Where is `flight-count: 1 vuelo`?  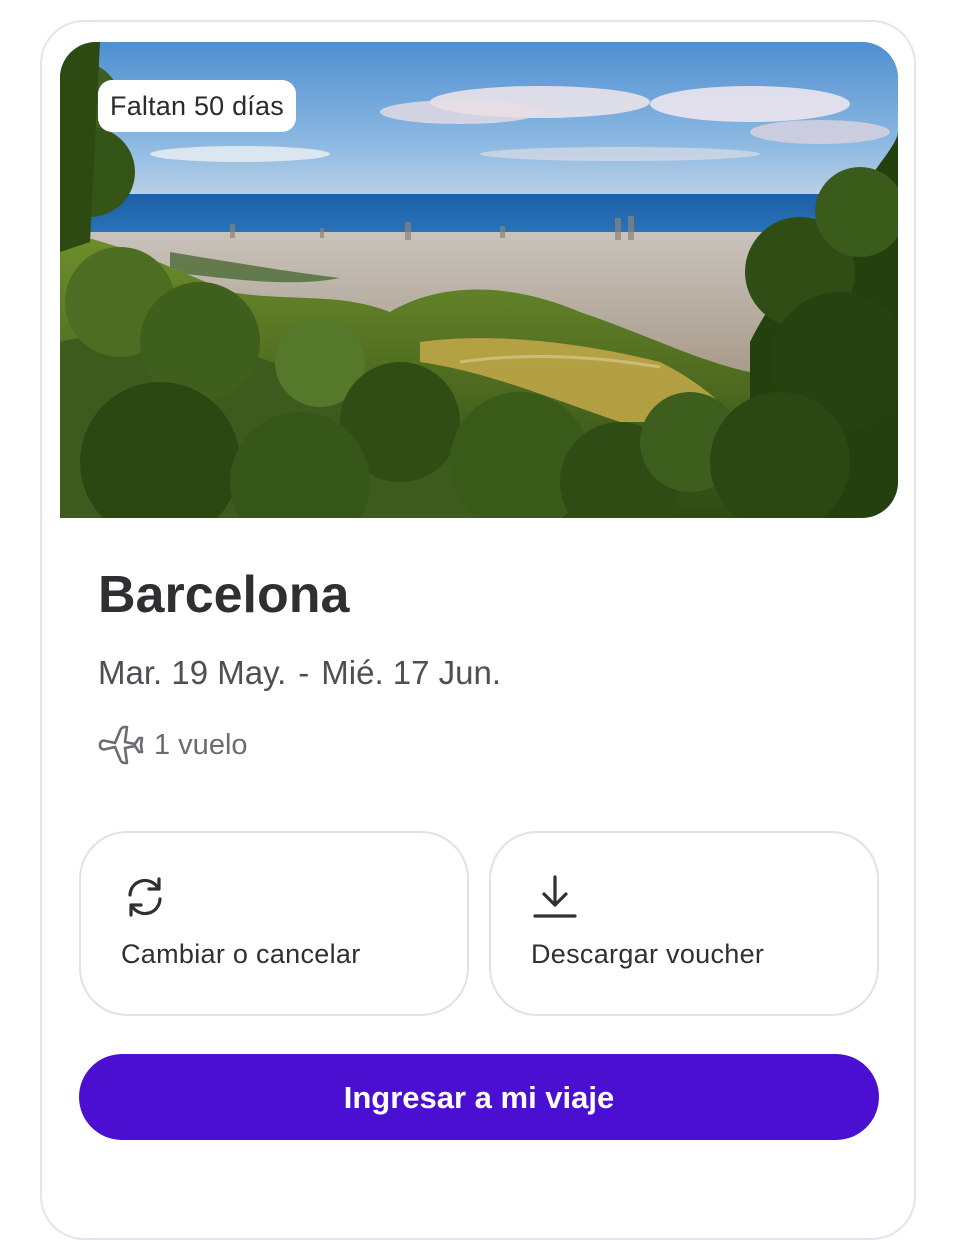
flight-count: 1 vuelo is located at coordinates (172, 745).